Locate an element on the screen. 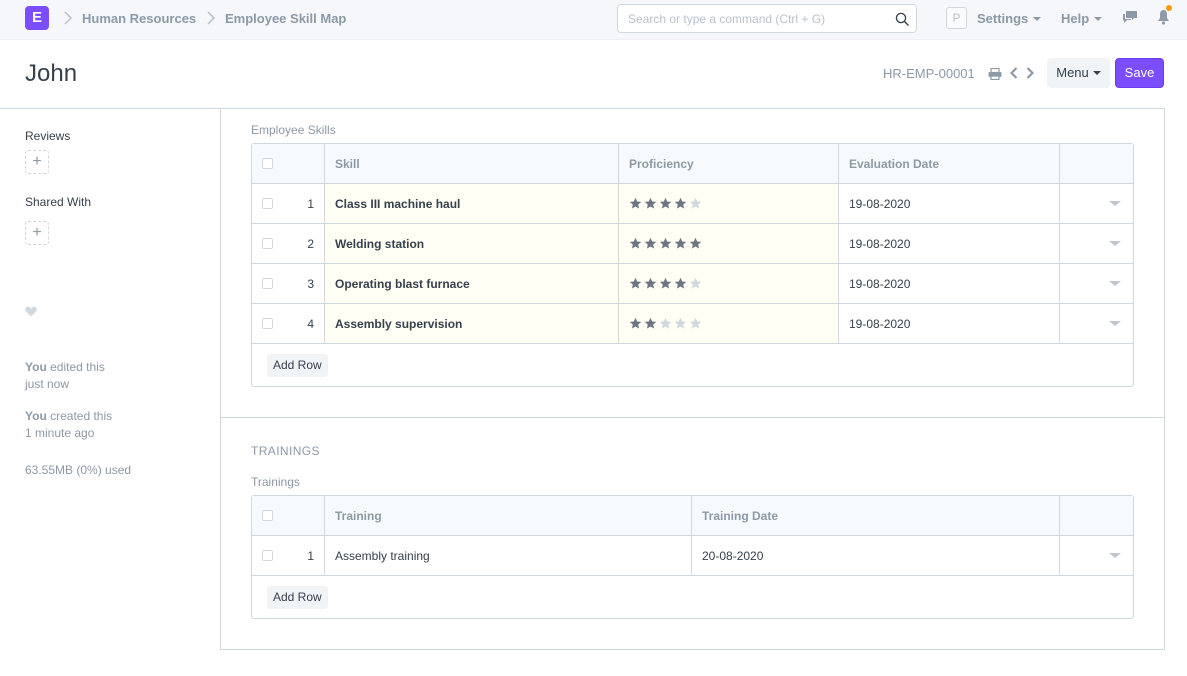 The width and height of the screenshot is (1187, 676). activity-time: just now is located at coordinates (47, 384).